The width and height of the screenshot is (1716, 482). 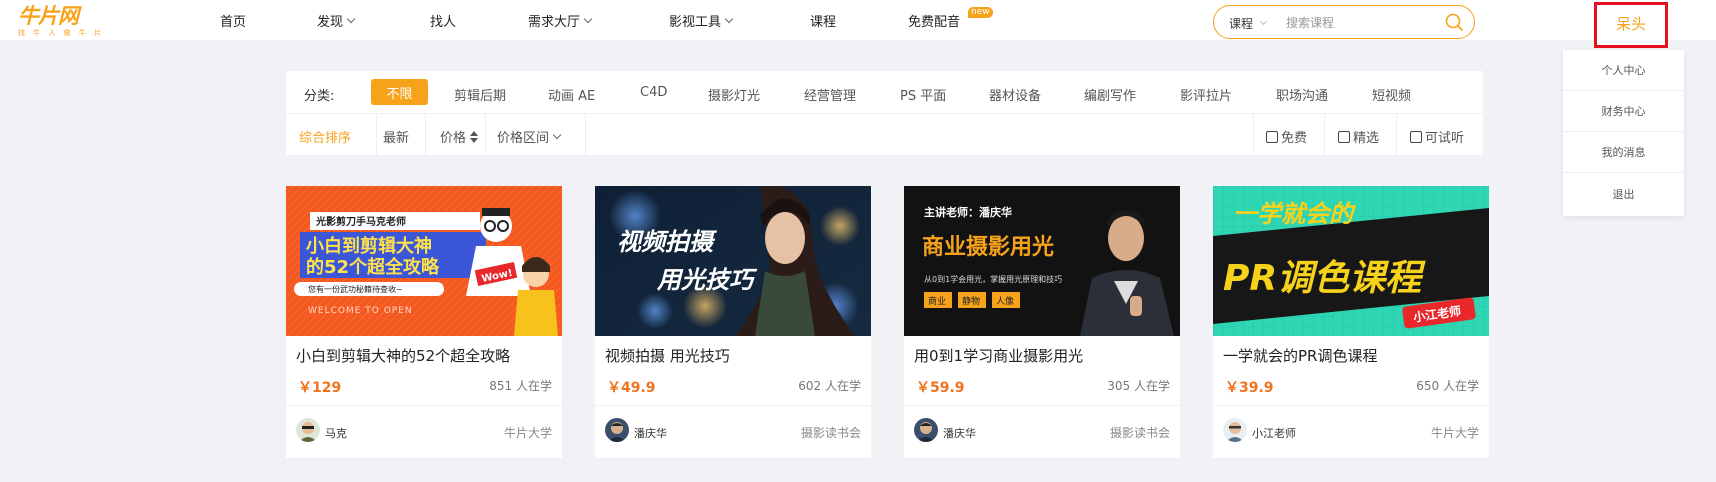 I want to click on thumb-sub: 从0到1学会用光，掌握用光原理和技巧, so click(x=993, y=279).